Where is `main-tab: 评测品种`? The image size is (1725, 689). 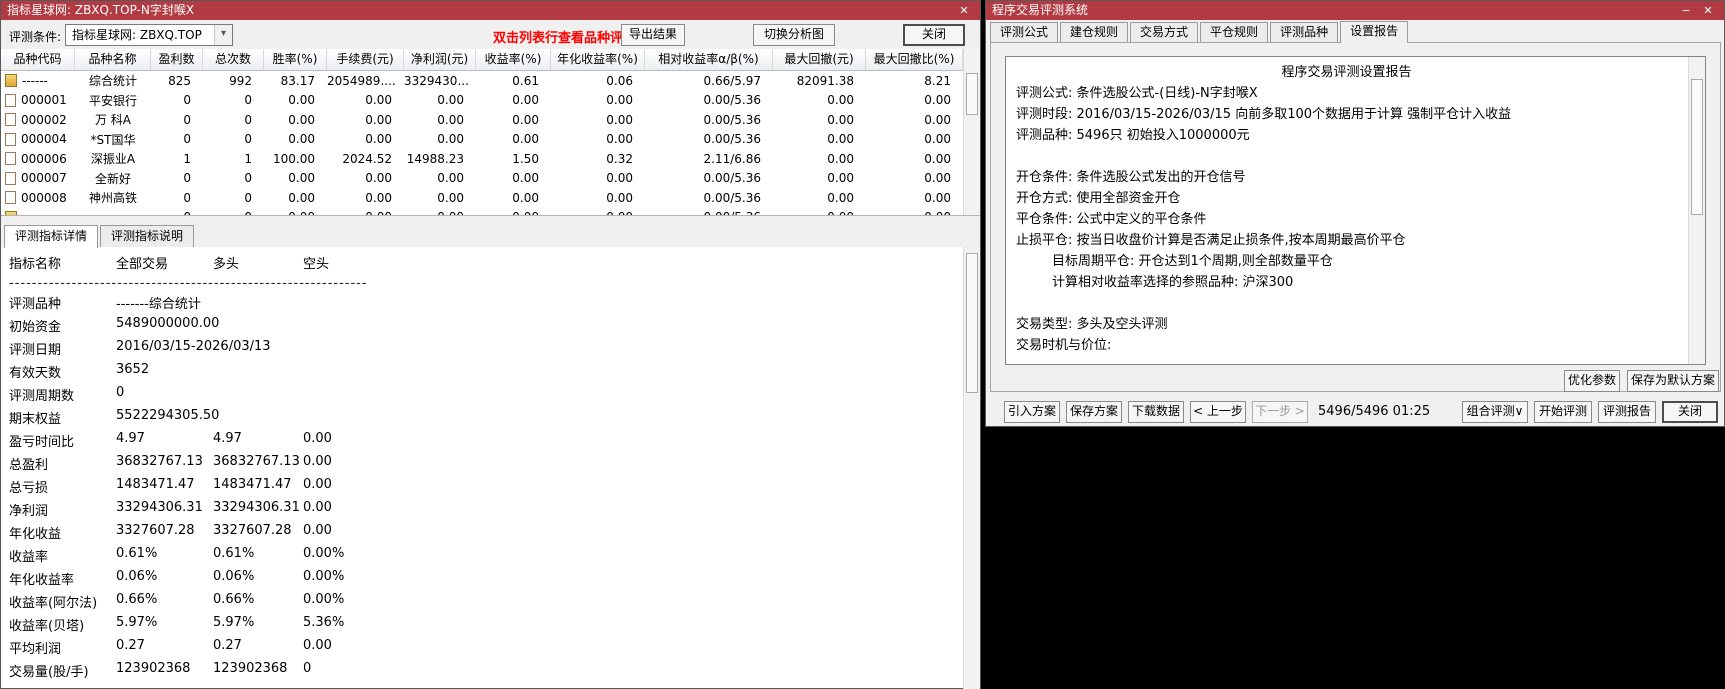
main-tab: 评测品种 is located at coordinates (1304, 32).